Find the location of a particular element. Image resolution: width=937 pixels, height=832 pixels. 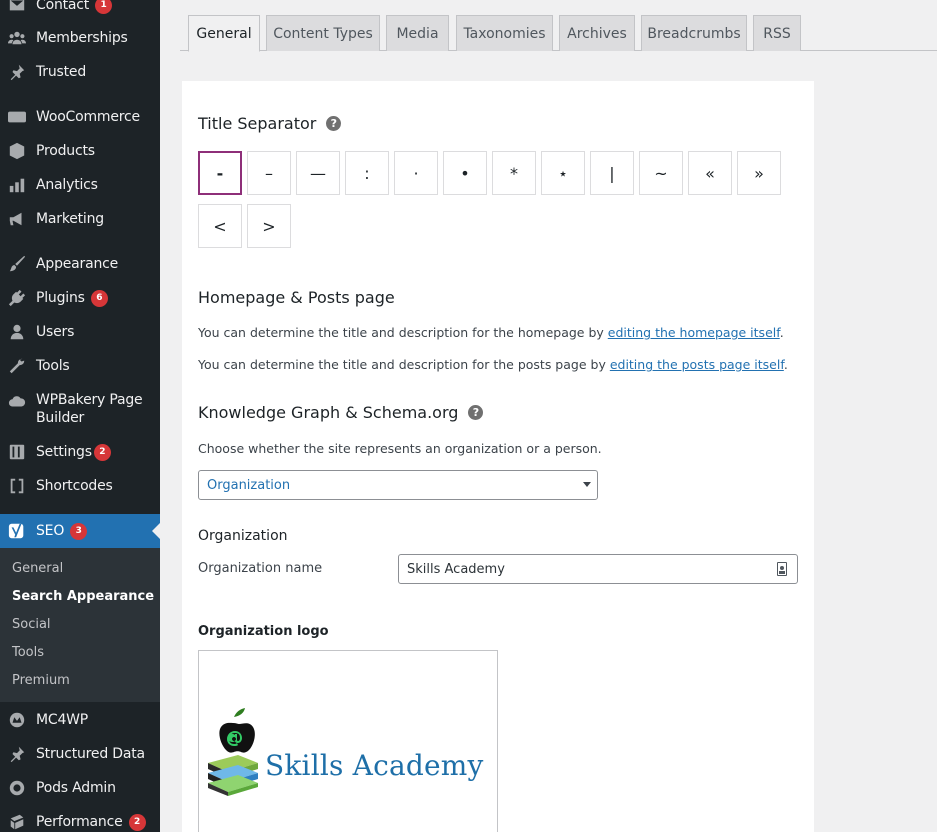

wrench-icon is located at coordinates (17, 366).